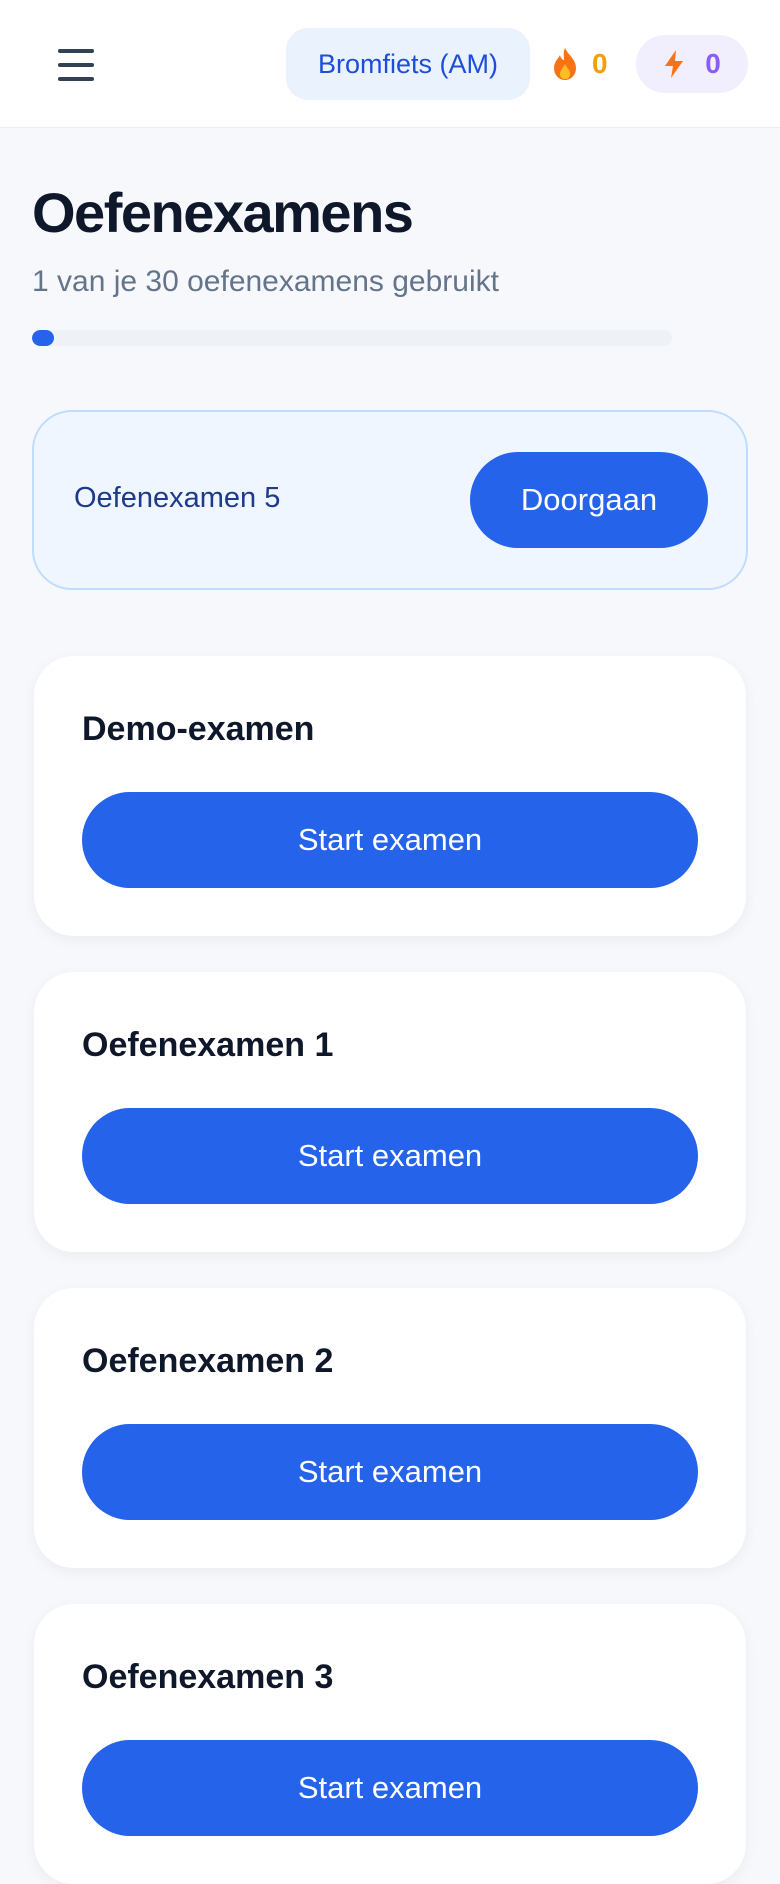 This screenshot has width=780, height=1884. Describe the element at coordinates (713, 63) in the screenshot. I see `xp-count: 0` at that location.